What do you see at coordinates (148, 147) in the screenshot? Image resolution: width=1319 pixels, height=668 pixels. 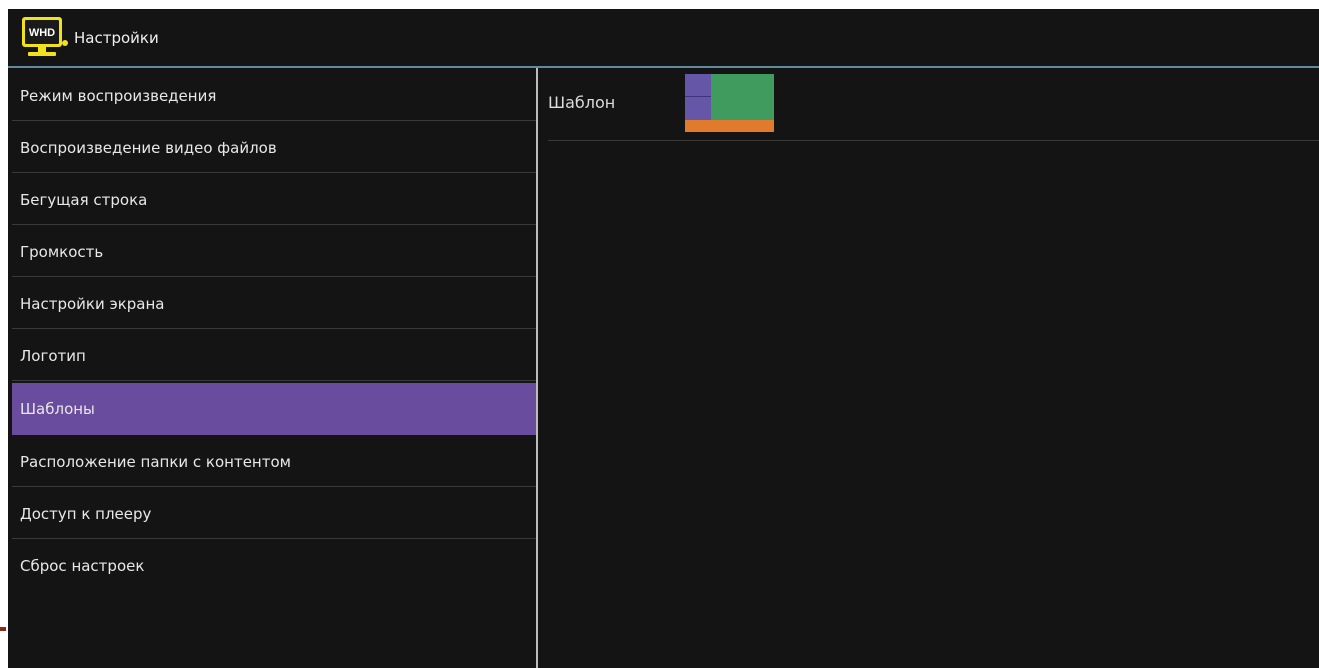 I see `menu-item-label: Воспроизведение видео файлов` at bounding box center [148, 147].